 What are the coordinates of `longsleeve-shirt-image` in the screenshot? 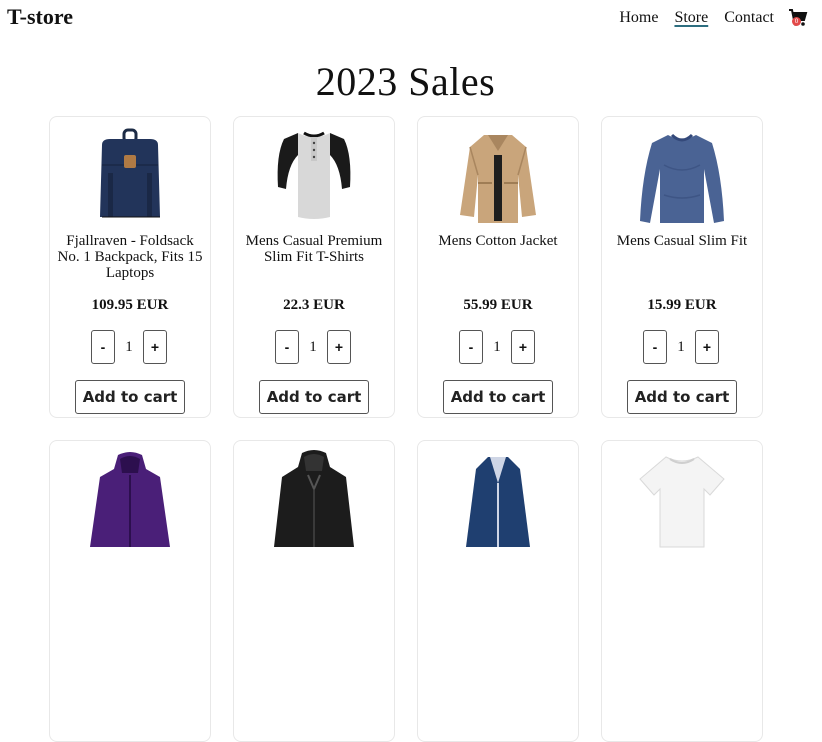 It's located at (682, 178).